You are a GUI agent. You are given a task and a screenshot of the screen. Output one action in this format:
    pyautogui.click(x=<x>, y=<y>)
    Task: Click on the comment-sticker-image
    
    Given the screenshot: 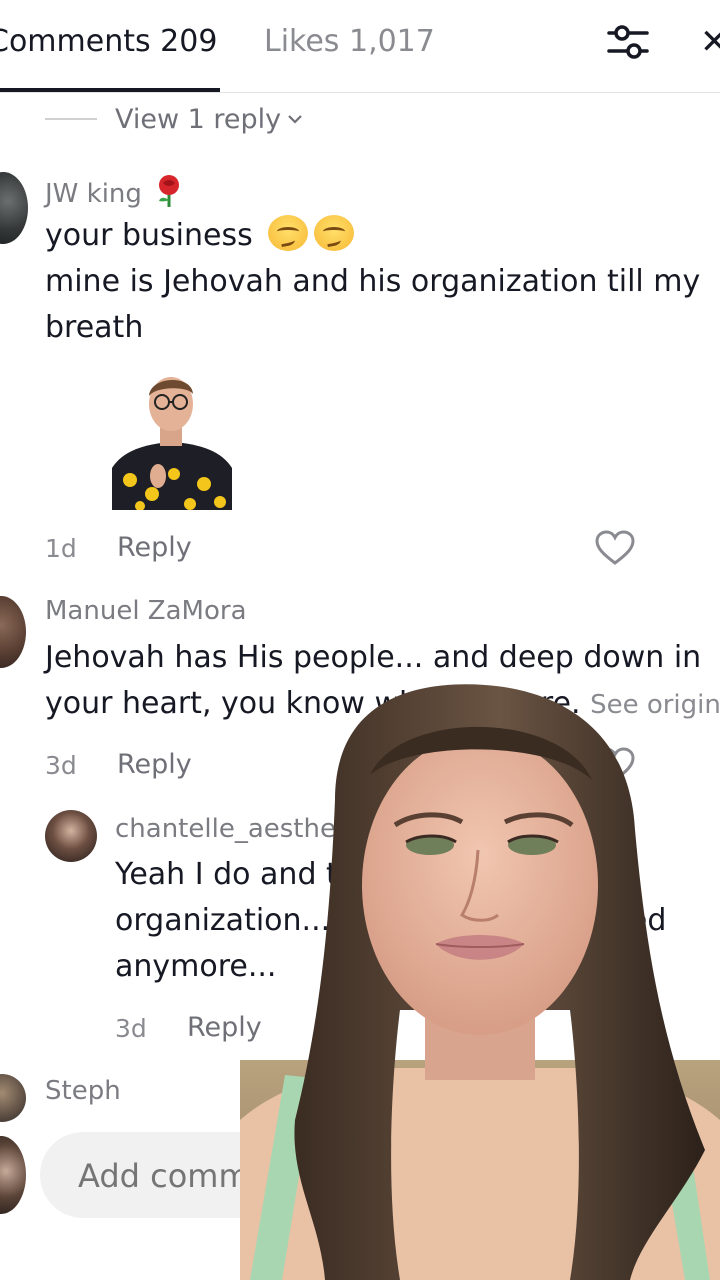 What is the action you would take?
    pyautogui.click(x=172, y=439)
    